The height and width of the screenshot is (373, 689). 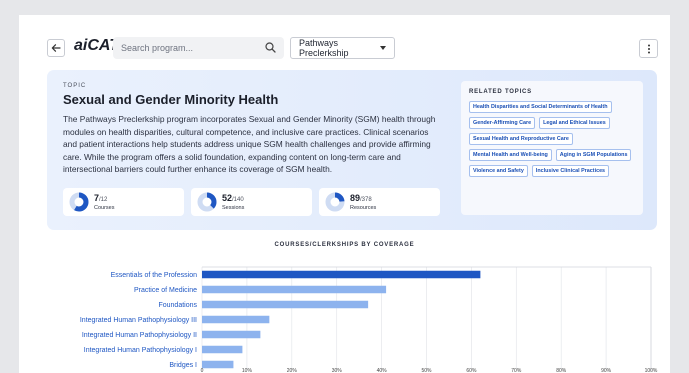 I want to click on stat-total: /378, so click(x=366, y=199).